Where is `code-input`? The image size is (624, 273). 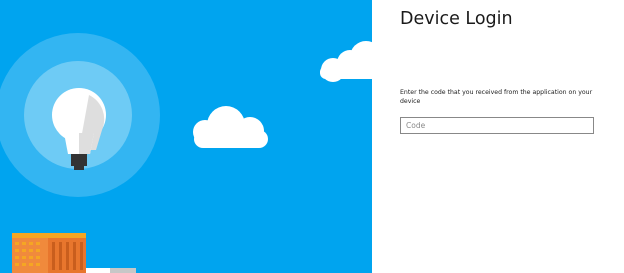 code-input is located at coordinates (497, 125).